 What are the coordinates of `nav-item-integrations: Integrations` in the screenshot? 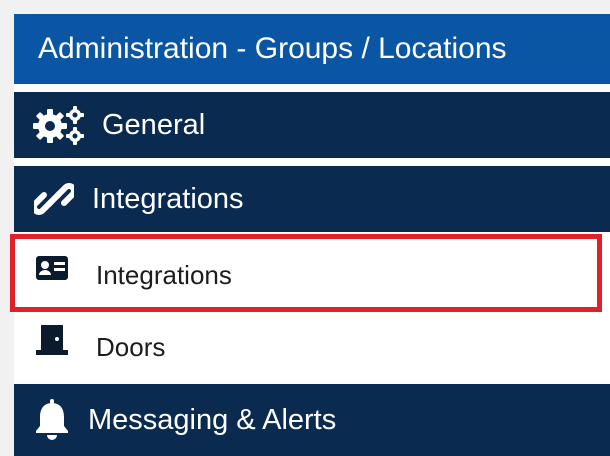 It's located at (312, 275).